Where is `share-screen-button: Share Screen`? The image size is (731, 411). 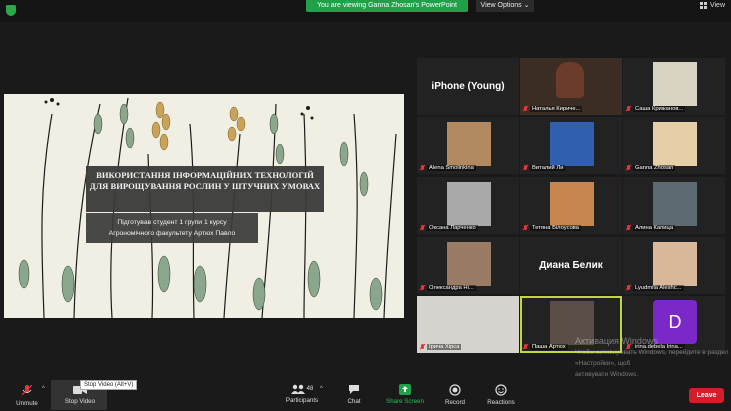 share-screen-button: Share Screen is located at coordinates (405, 394).